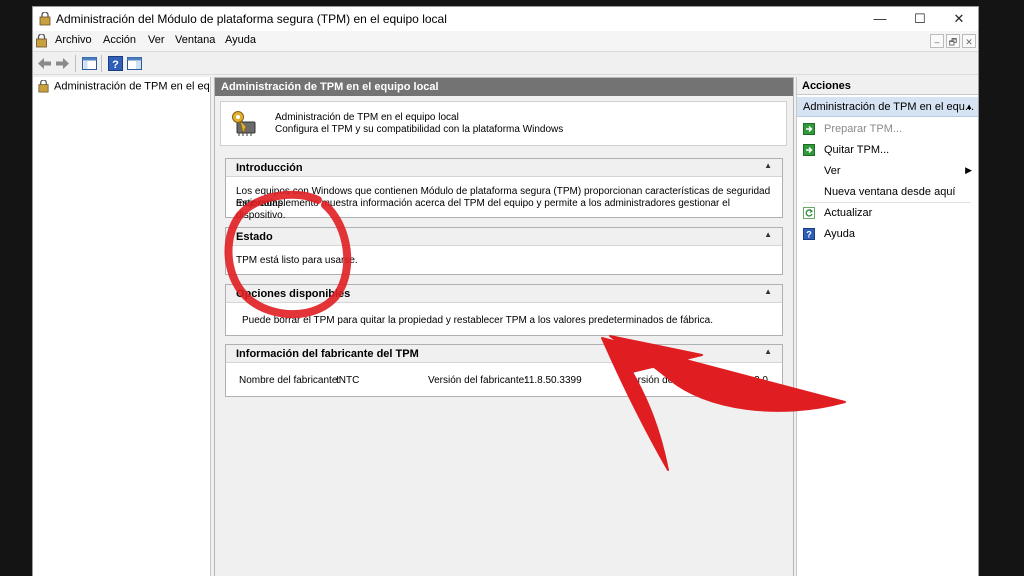 The image size is (1024, 576). Describe the element at coordinates (62, 63) in the screenshot. I see `forward-arrow-icon` at that location.